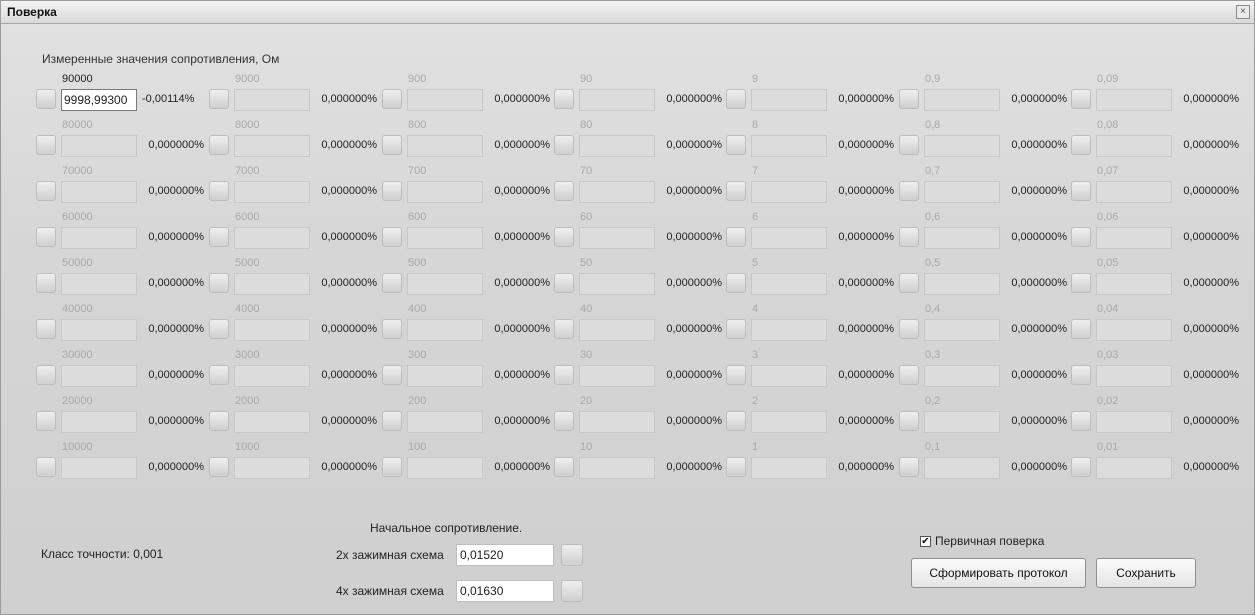 The image size is (1255, 615). What do you see at coordinates (572, 591) in the screenshot?
I see `four-wire-measure-button` at bounding box center [572, 591].